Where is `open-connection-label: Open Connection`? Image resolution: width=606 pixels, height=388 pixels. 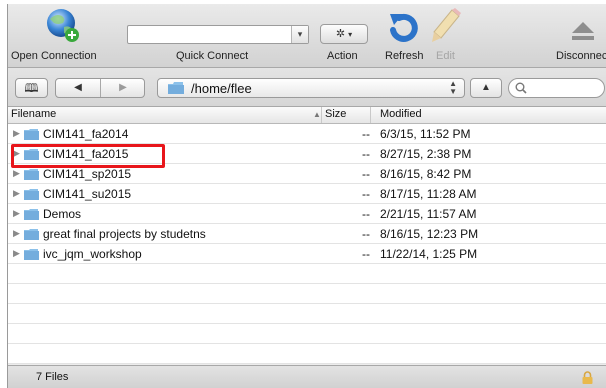 open-connection-label: Open Connection is located at coordinates (54, 56).